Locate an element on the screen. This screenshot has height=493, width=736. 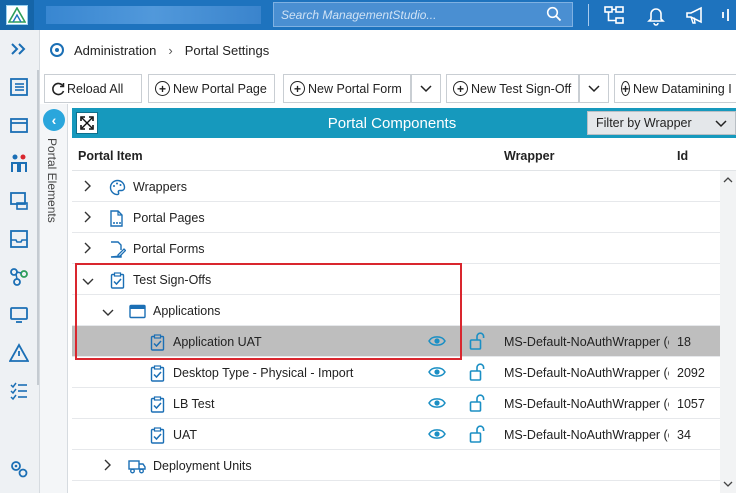
portal-elements-label: Portal Elements is located at coordinates (52, 180).